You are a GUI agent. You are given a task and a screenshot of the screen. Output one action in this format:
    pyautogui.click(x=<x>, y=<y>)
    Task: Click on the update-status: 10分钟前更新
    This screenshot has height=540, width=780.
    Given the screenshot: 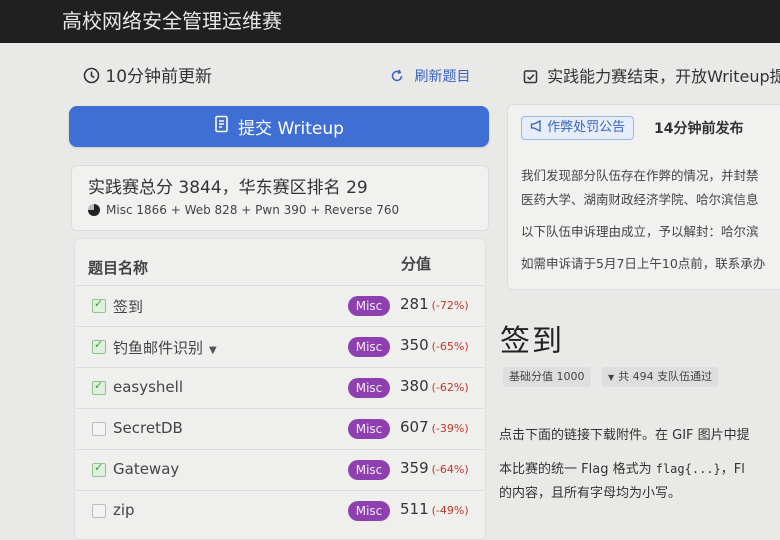 What is the action you would take?
    pyautogui.click(x=147, y=74)
    